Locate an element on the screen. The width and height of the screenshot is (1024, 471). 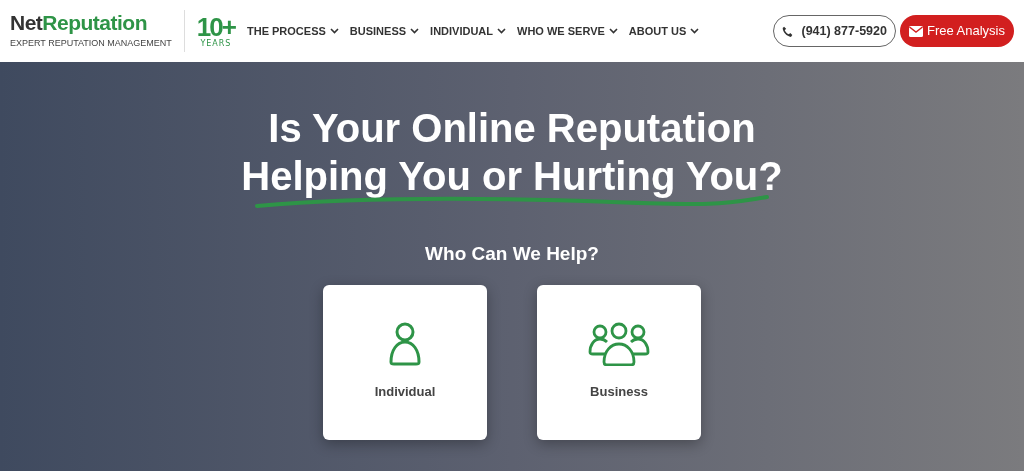
audience-card: Individual is located at coordinates (405, 362).